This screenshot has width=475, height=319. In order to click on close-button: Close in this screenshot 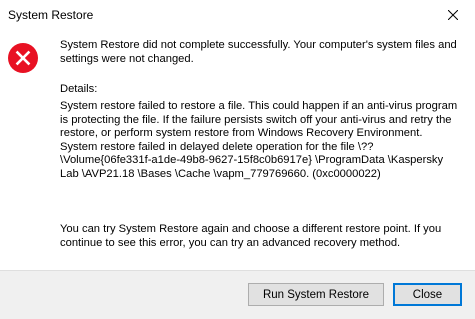, I will do `click(427, 294)`.